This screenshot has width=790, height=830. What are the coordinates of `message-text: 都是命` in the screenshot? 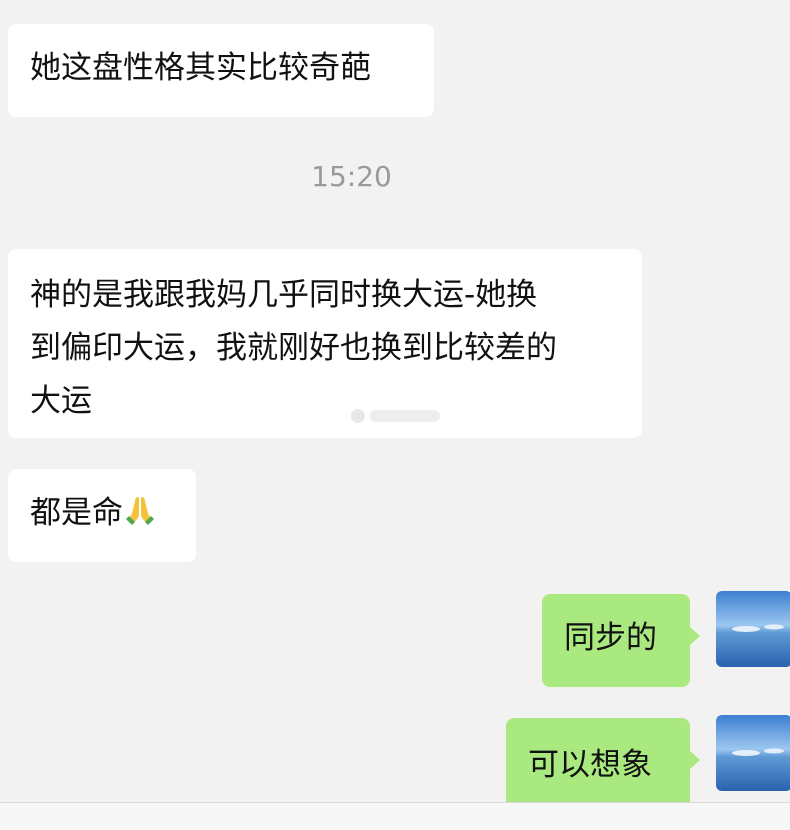 It's located at (76, 513).